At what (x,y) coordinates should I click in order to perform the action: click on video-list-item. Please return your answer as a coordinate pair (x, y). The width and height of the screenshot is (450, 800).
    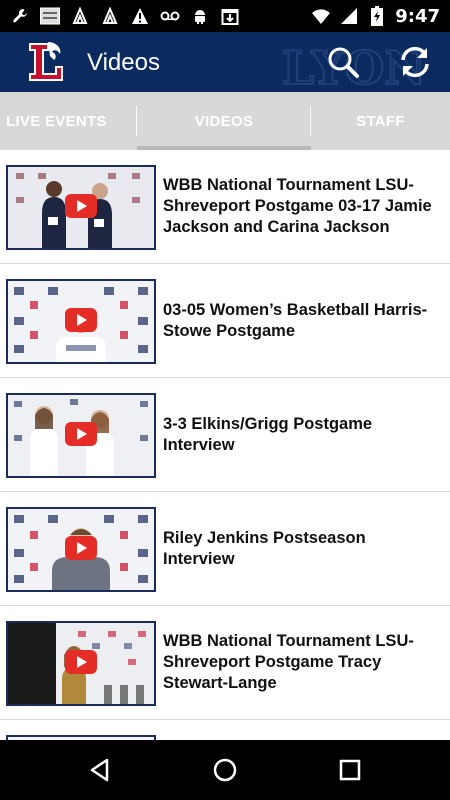
    Looking at the image, I should click on (225, 730).